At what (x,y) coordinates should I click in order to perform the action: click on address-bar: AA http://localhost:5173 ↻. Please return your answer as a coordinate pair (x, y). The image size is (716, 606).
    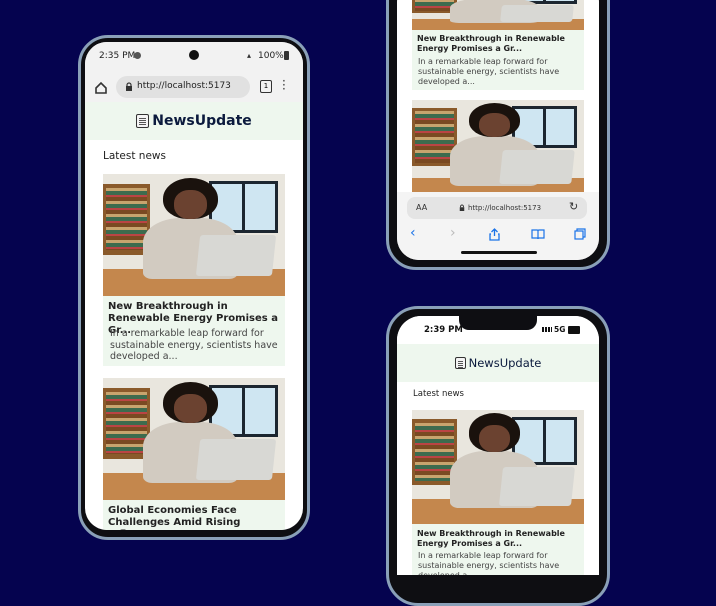
    Looking at the image, I should click on (497, 208).